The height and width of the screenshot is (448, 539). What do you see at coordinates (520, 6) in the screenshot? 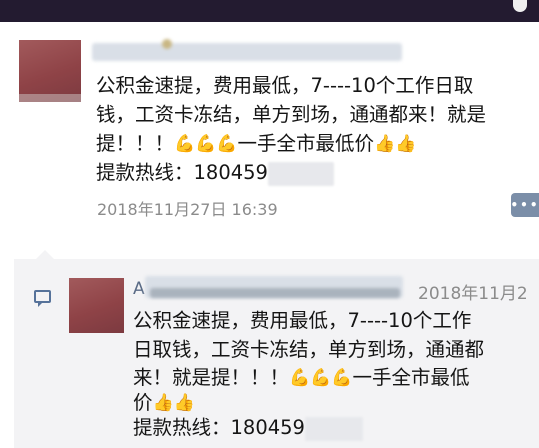
I see `top-bar-notch` at bounding box center [520, 6].